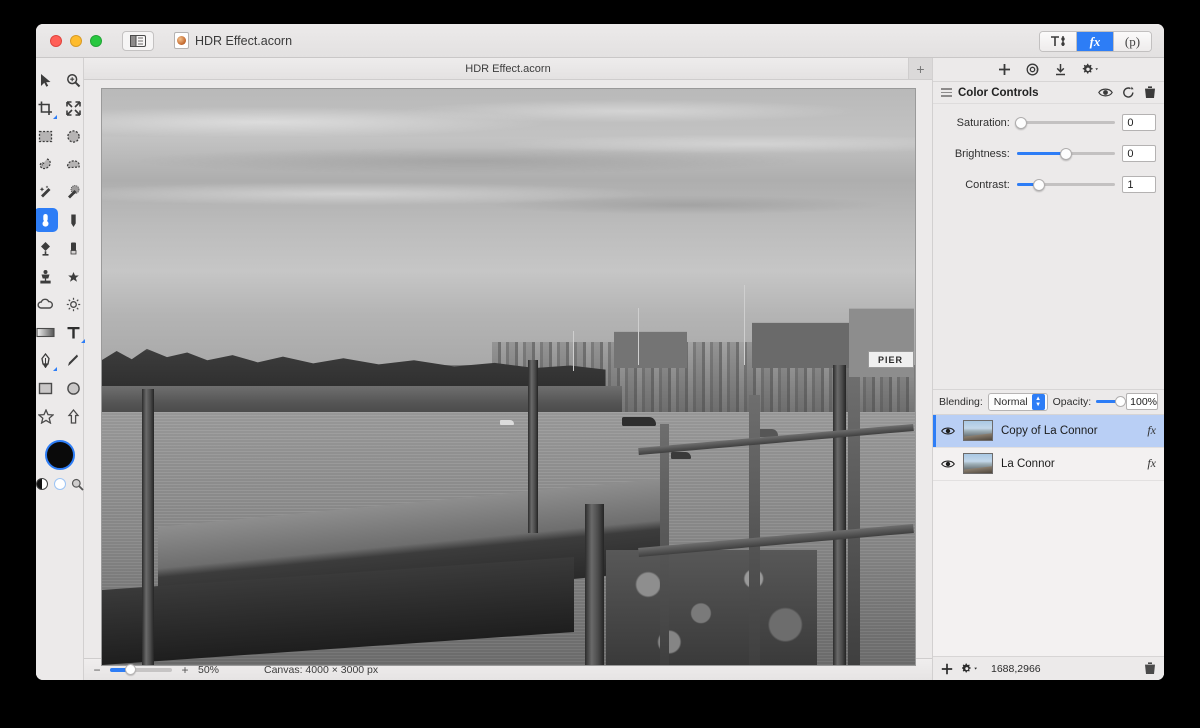 The height and width of the screenshot is (728, 1200). I want to click on instant-alpha-tool, so click(74, 192).